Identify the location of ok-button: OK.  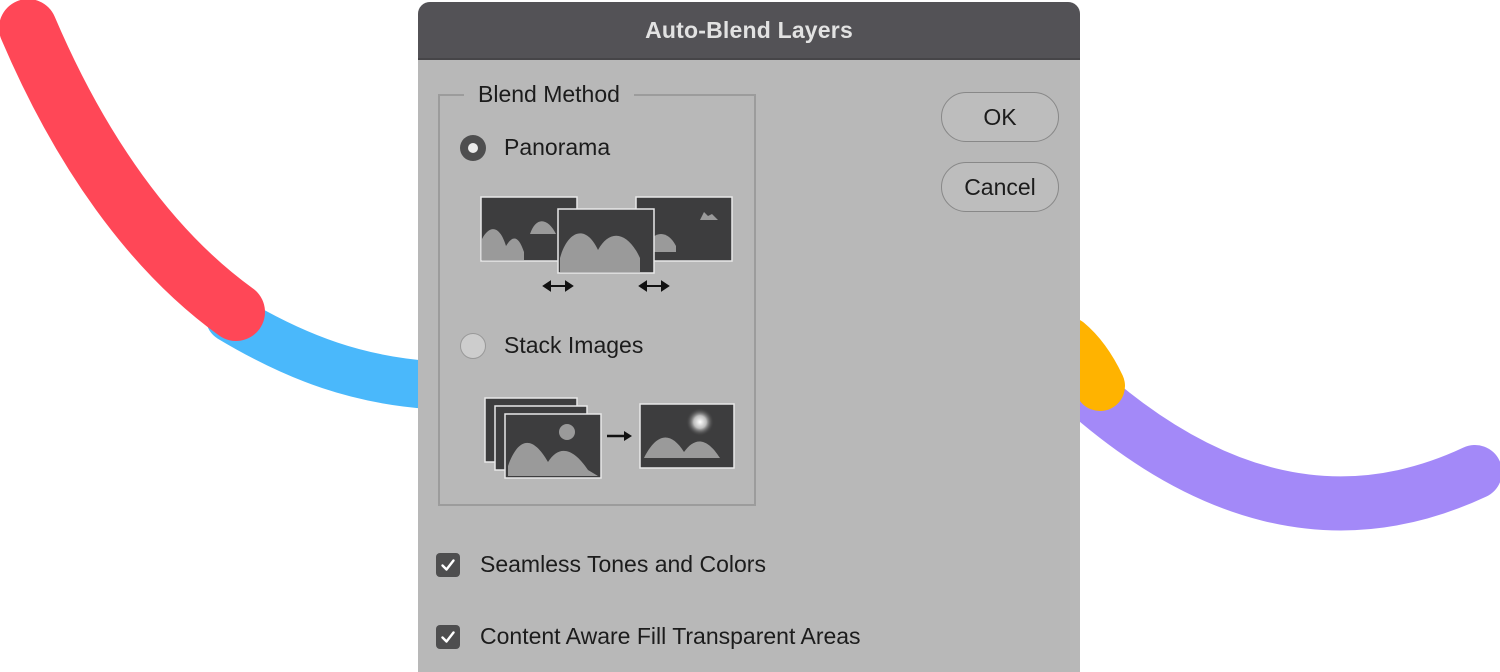
(1000, 117).